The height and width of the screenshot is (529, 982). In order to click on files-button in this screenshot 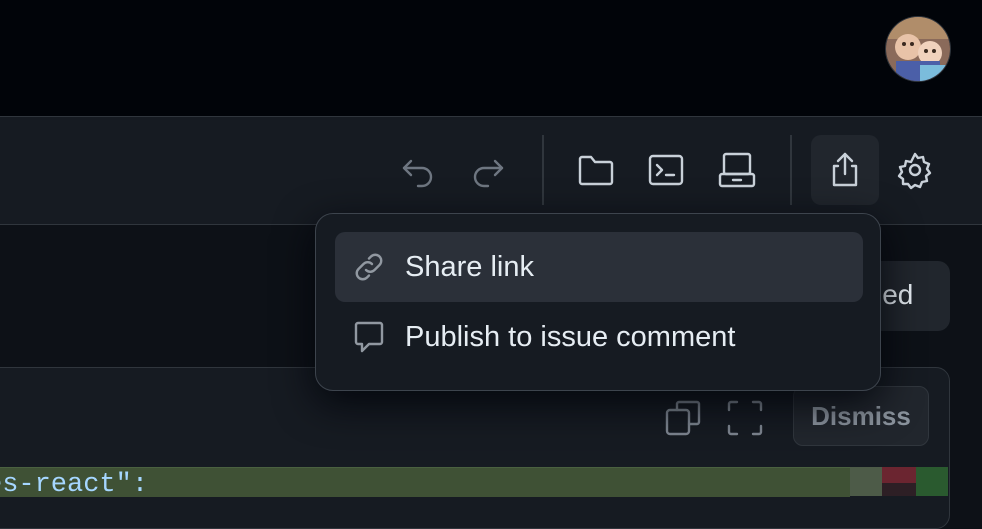, I will do `click(596, 170)`.